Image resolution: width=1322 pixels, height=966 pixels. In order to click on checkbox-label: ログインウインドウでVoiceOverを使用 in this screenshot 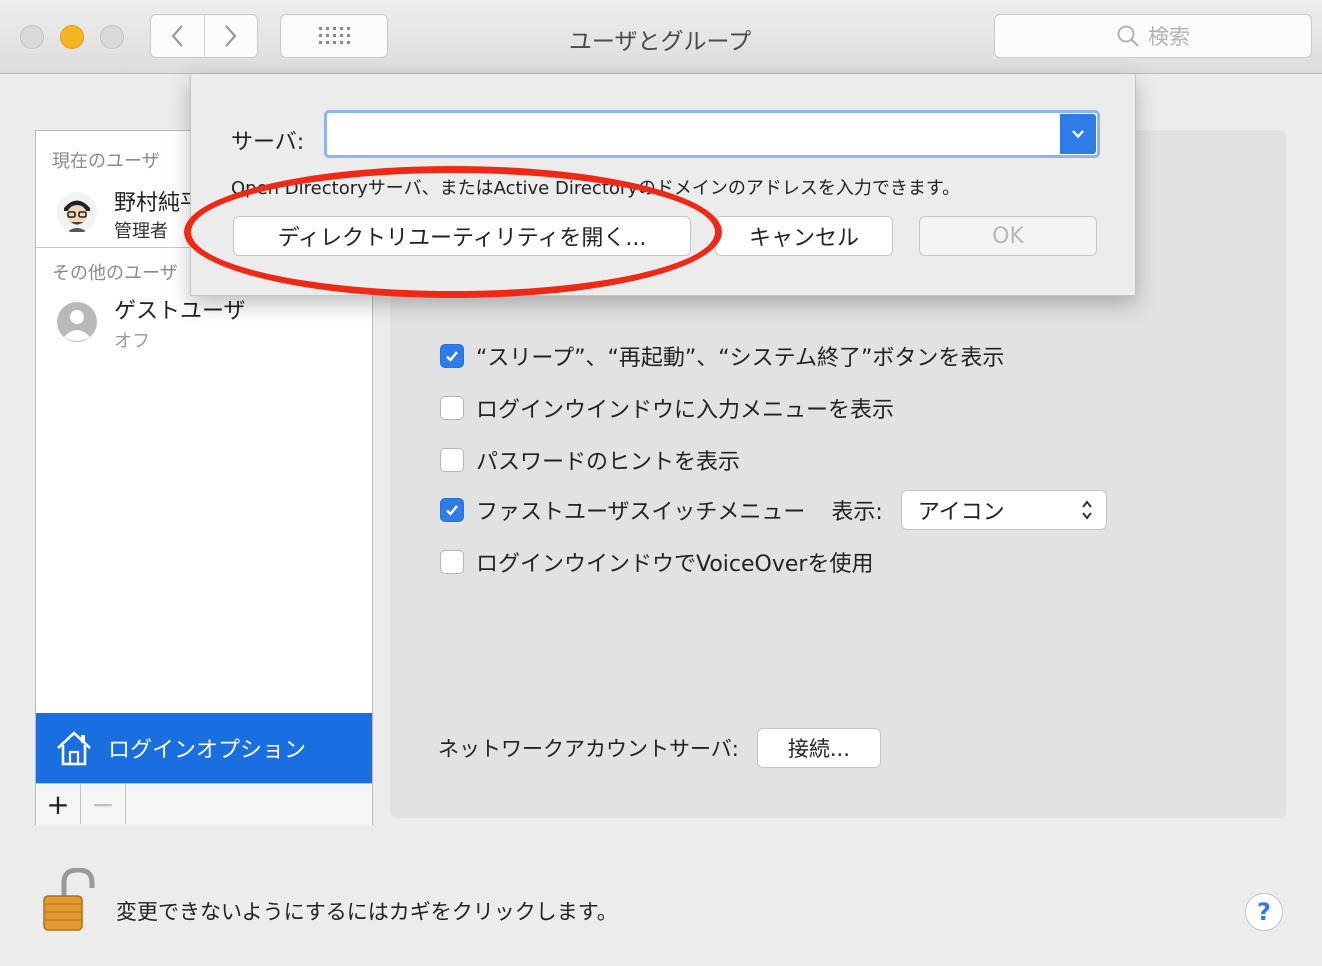, I will do `click(675, 564)`.